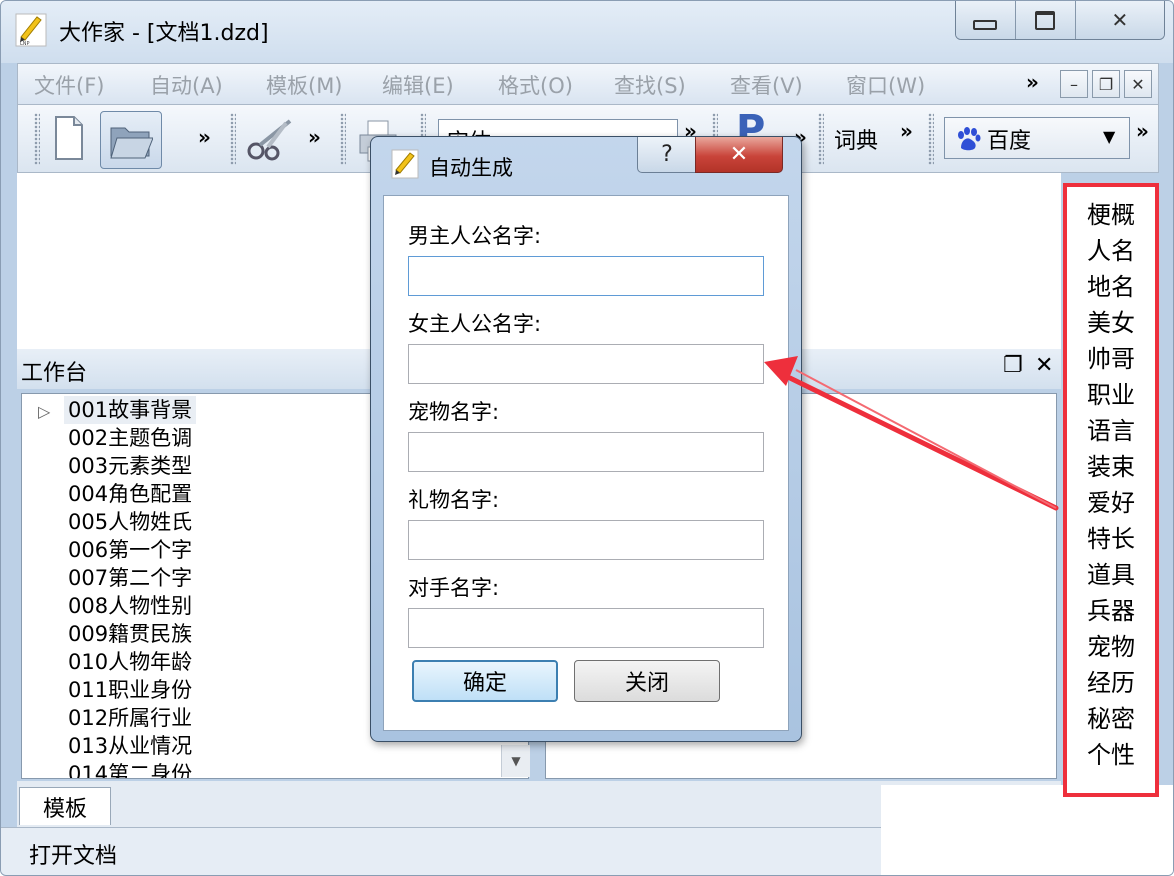 The height and width of the screenshot is (876, 1174). Describe the element at coordinates (985, 25) in the screenshot. I see `minimize-icon` at that location.